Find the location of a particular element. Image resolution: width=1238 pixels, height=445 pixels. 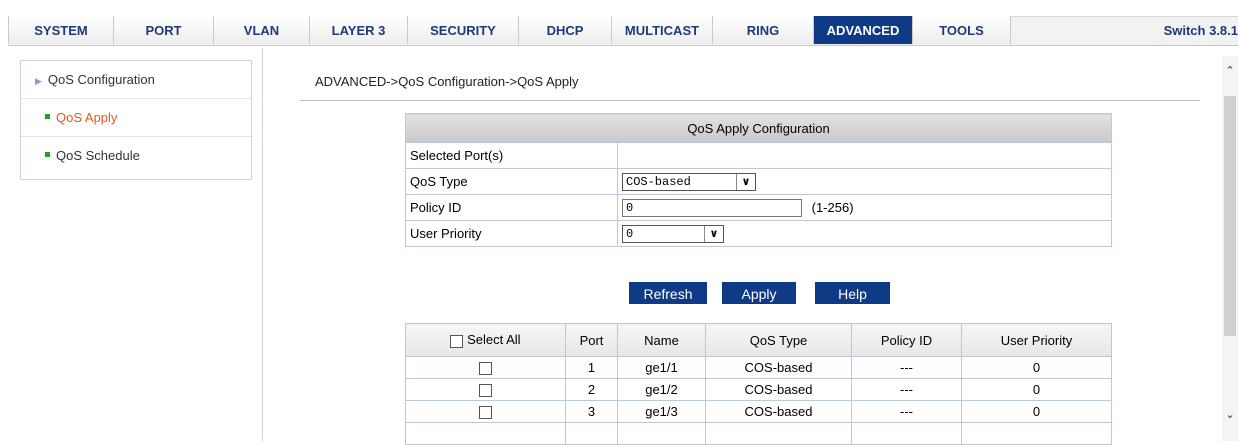

version-label: Switch 3.8.1 is located at coordinates (1200, 30).